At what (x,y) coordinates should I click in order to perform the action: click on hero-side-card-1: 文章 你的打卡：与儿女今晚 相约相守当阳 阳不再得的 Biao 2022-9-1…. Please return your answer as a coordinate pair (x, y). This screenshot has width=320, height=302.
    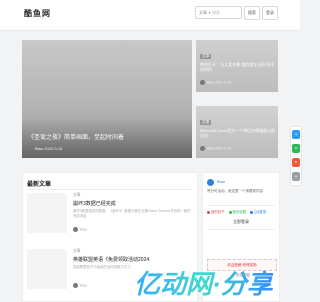
    Looking at the image, I should click on (237, 66).